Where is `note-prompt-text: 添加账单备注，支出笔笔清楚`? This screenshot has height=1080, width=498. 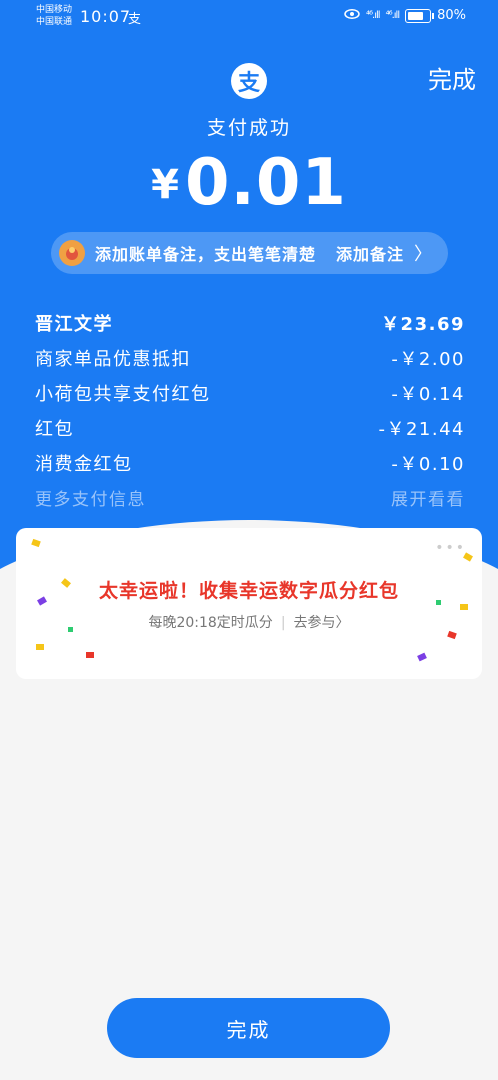 note-prompt-text: 添加账单备注，支出笔笔清楚 is located at coordinates (206, 254).